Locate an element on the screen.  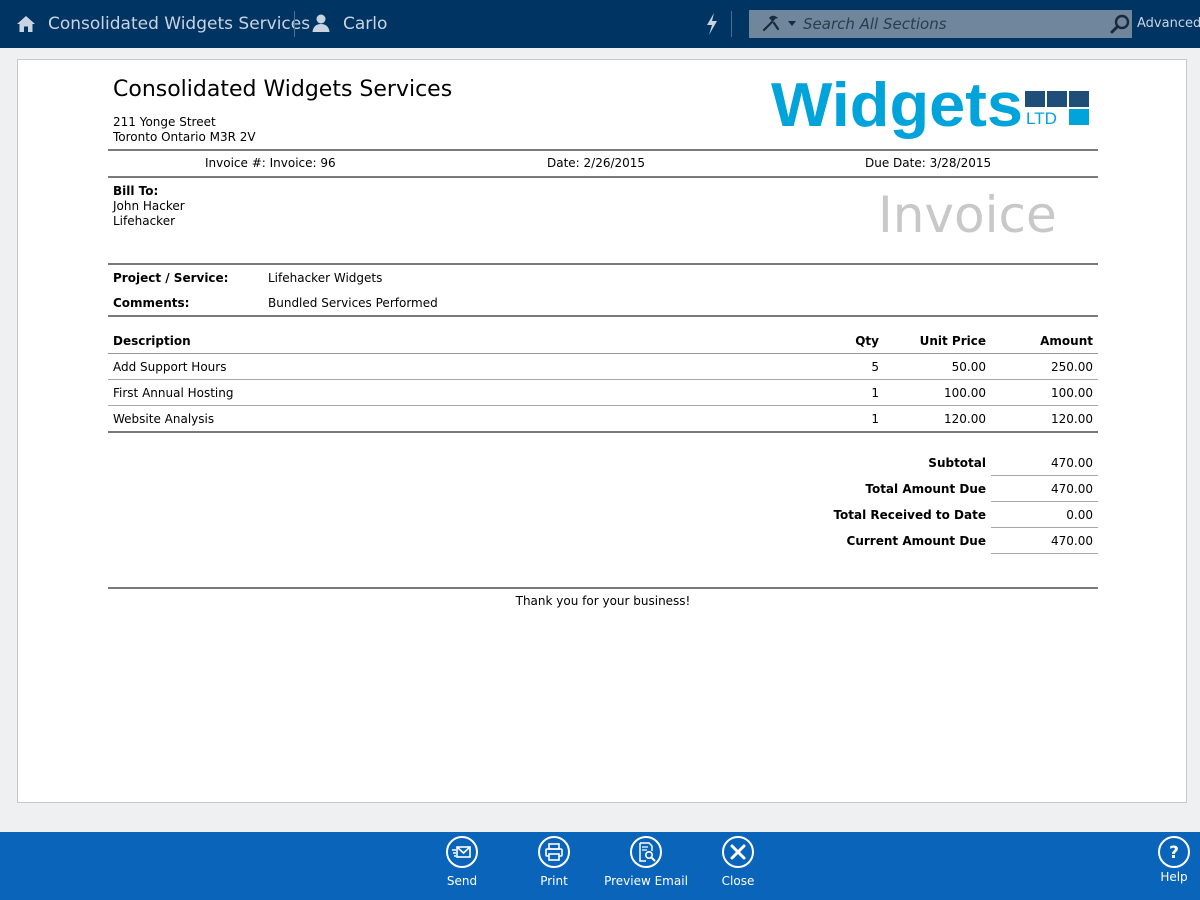
item-unit-price: 50.00 is located at coordinates (968, 367).